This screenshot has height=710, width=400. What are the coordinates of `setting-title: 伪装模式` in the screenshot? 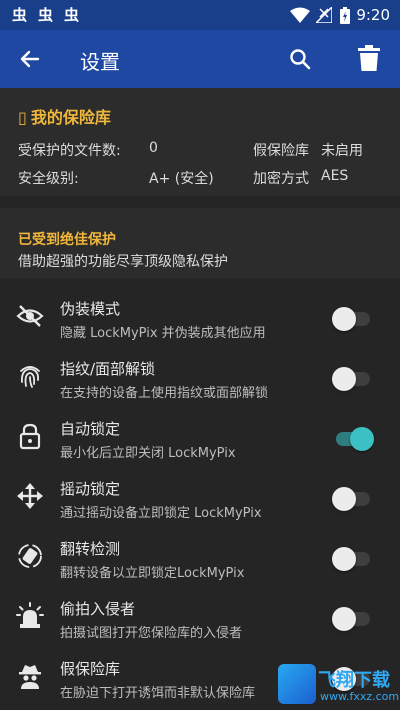 It's located at (90, 309).